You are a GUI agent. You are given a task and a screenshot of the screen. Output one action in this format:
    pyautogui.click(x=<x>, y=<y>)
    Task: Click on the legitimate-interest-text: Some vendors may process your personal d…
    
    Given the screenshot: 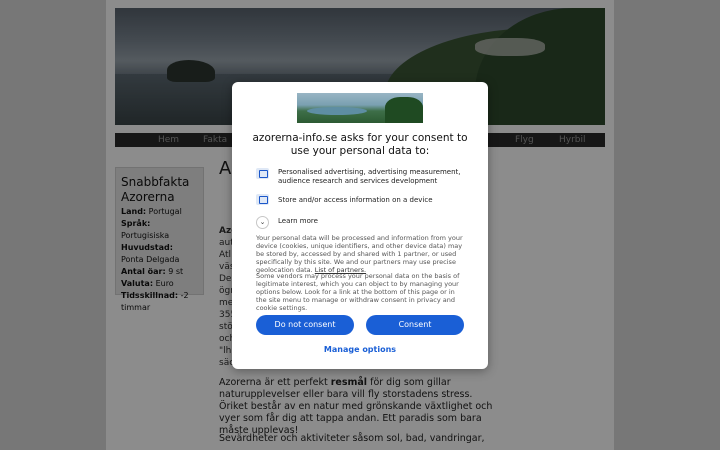 What is the action you would take?
    pyautogui.click(x=358, y=292)
    